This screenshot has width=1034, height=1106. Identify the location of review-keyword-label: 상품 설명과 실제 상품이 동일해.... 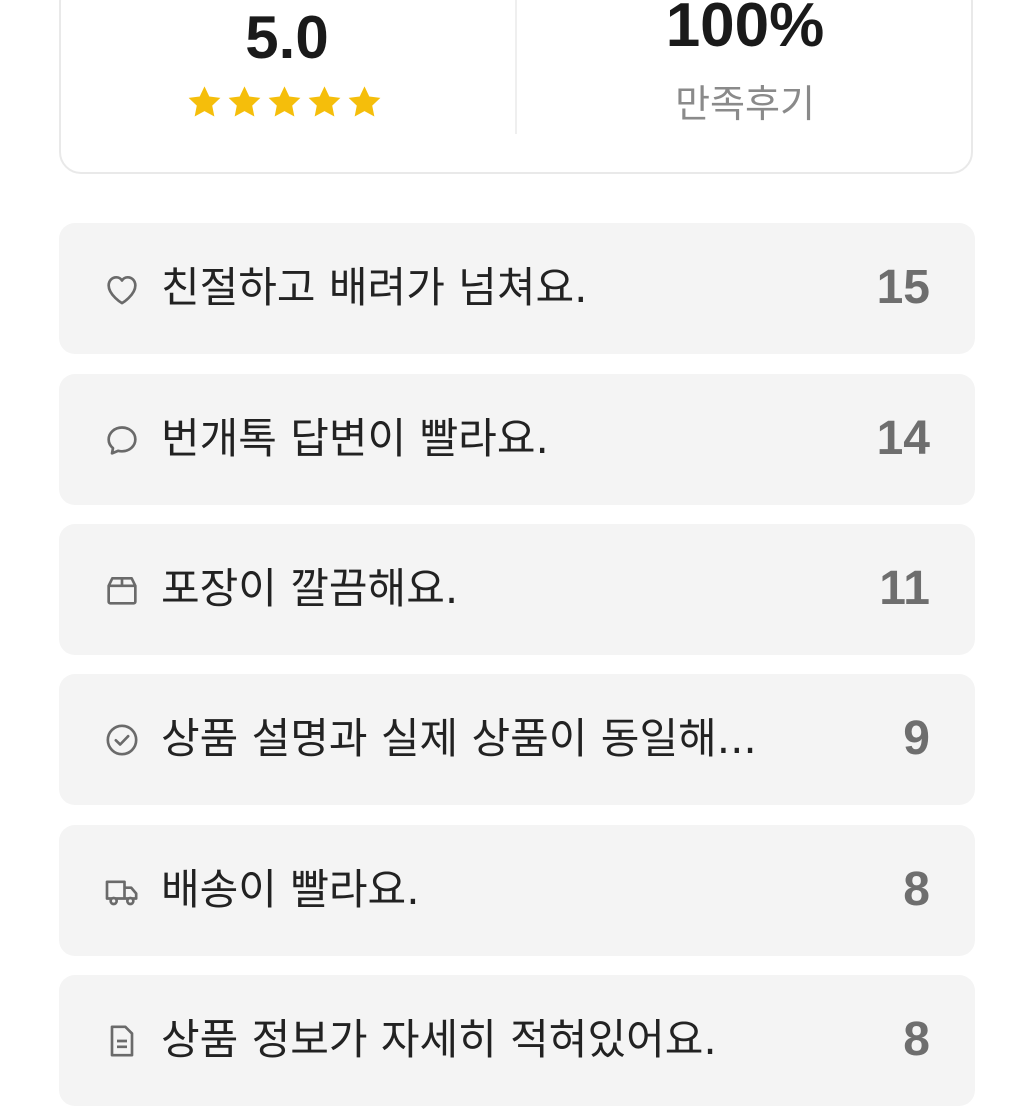
(459, 738).